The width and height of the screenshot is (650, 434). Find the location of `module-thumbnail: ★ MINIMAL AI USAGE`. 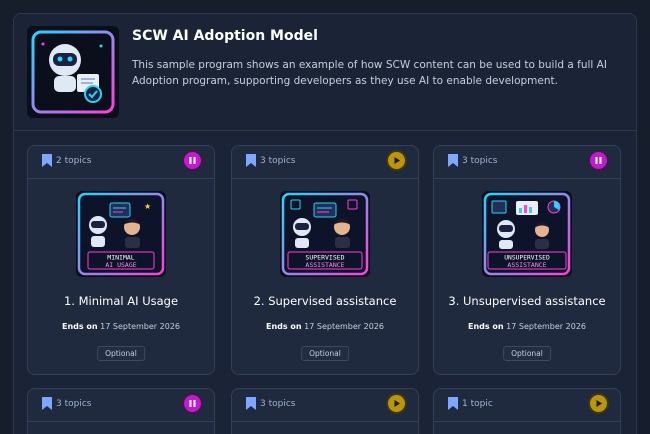

module-thumbnail: ★ MINIMAL AI USAGE is located at coordinates (121, 234).